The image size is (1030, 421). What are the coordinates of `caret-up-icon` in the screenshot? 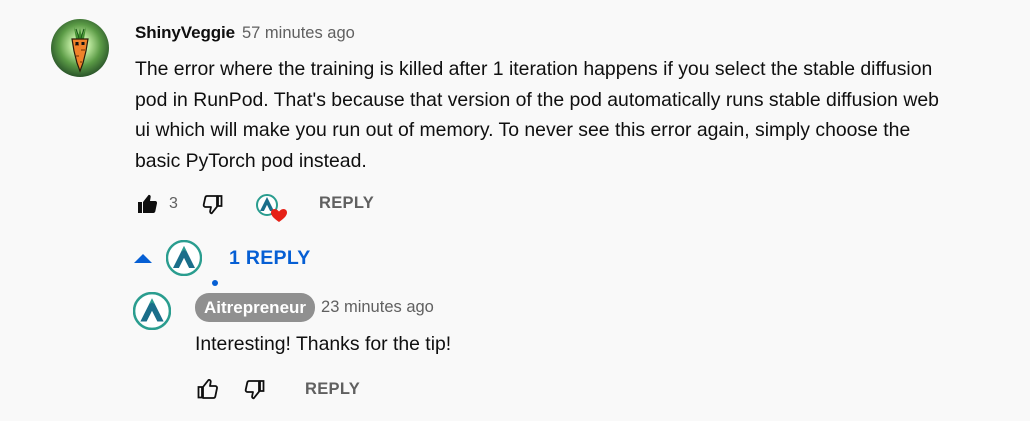 It's located at (143, 258).